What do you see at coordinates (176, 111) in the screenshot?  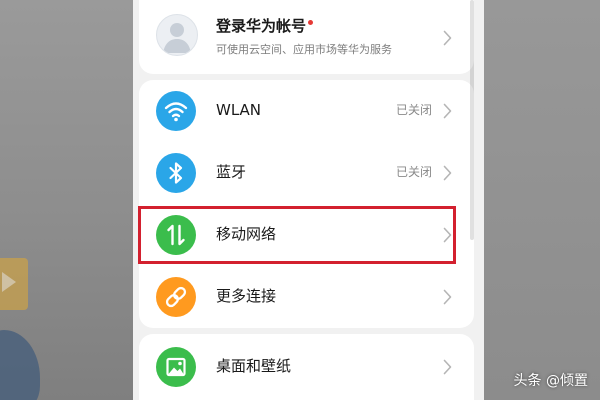 I see `wifi-icon` at bounding box center [176, 111].